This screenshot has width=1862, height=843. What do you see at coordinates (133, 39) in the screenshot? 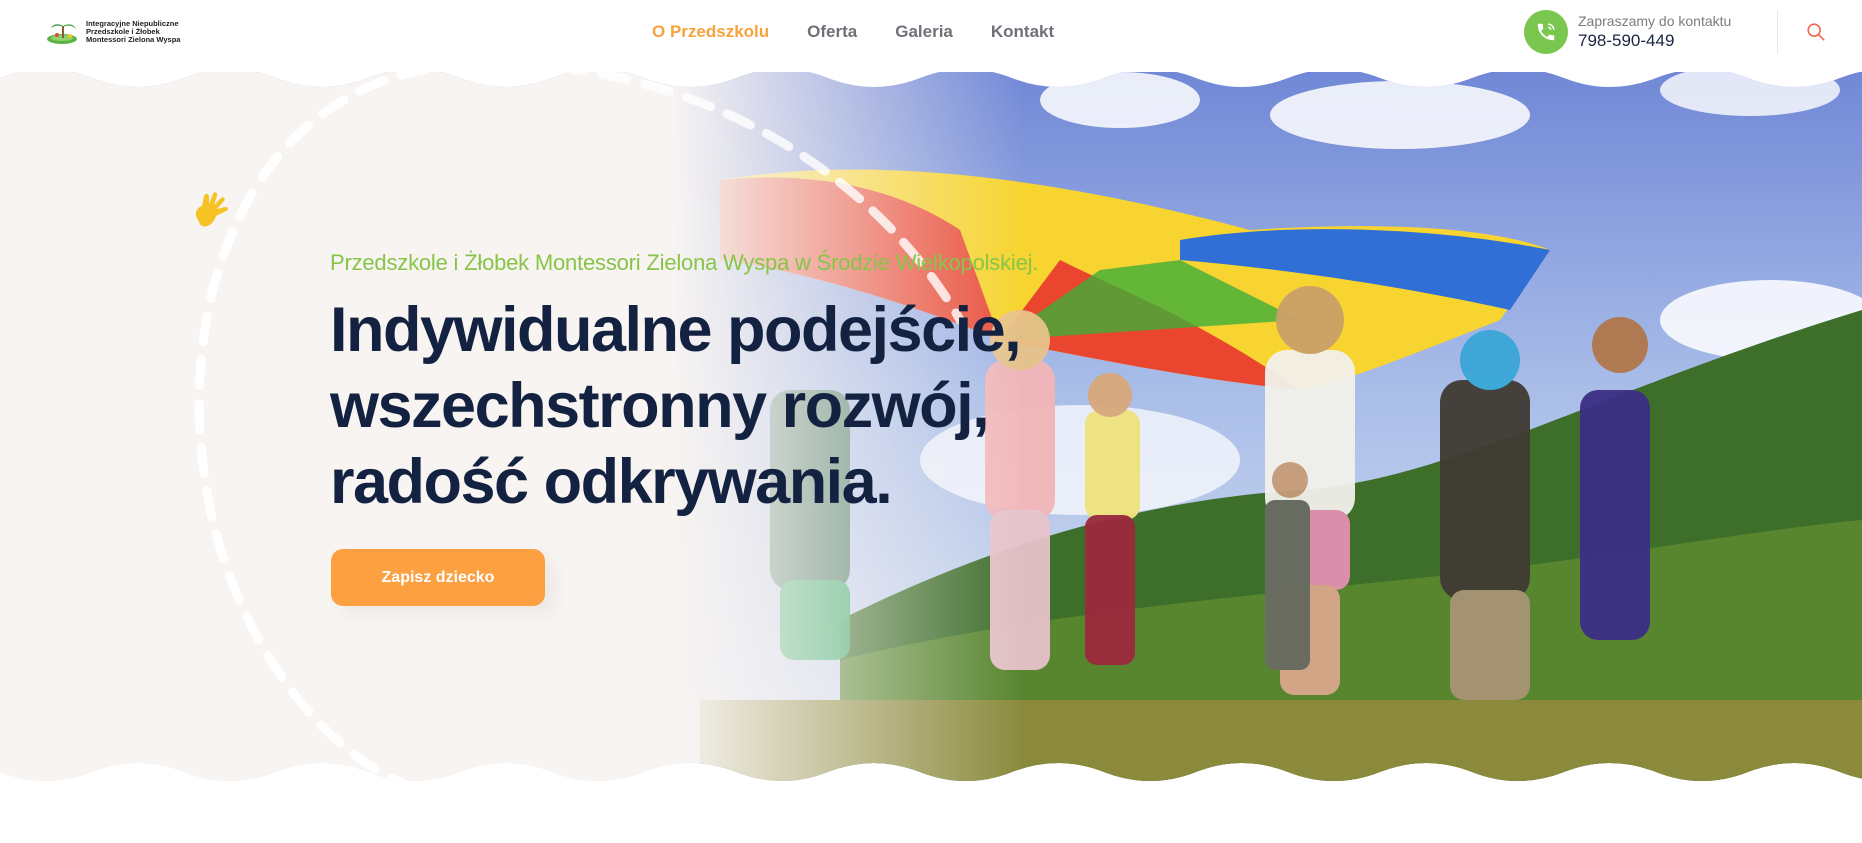
I see `logo-line-3: Montessori Zielona Wyspa` at bounding box center [133, 39].